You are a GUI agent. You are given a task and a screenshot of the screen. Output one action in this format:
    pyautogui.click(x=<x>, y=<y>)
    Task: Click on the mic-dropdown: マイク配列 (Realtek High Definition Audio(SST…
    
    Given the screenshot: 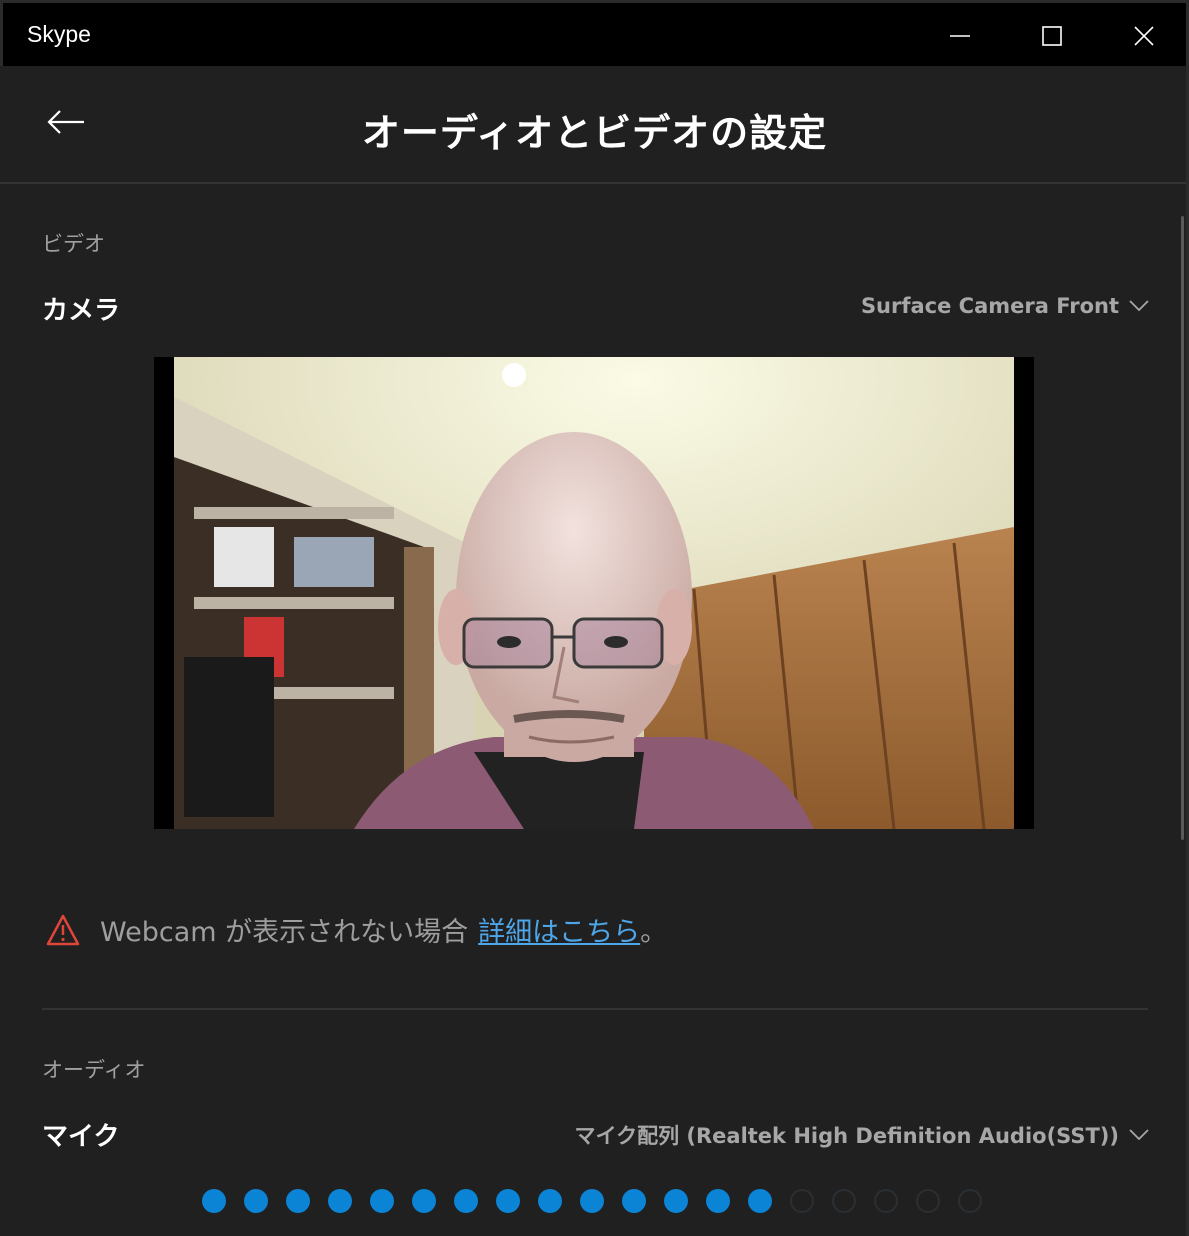 What is the action you would take?
    pyautogui.click(x=862, y=1135)
    